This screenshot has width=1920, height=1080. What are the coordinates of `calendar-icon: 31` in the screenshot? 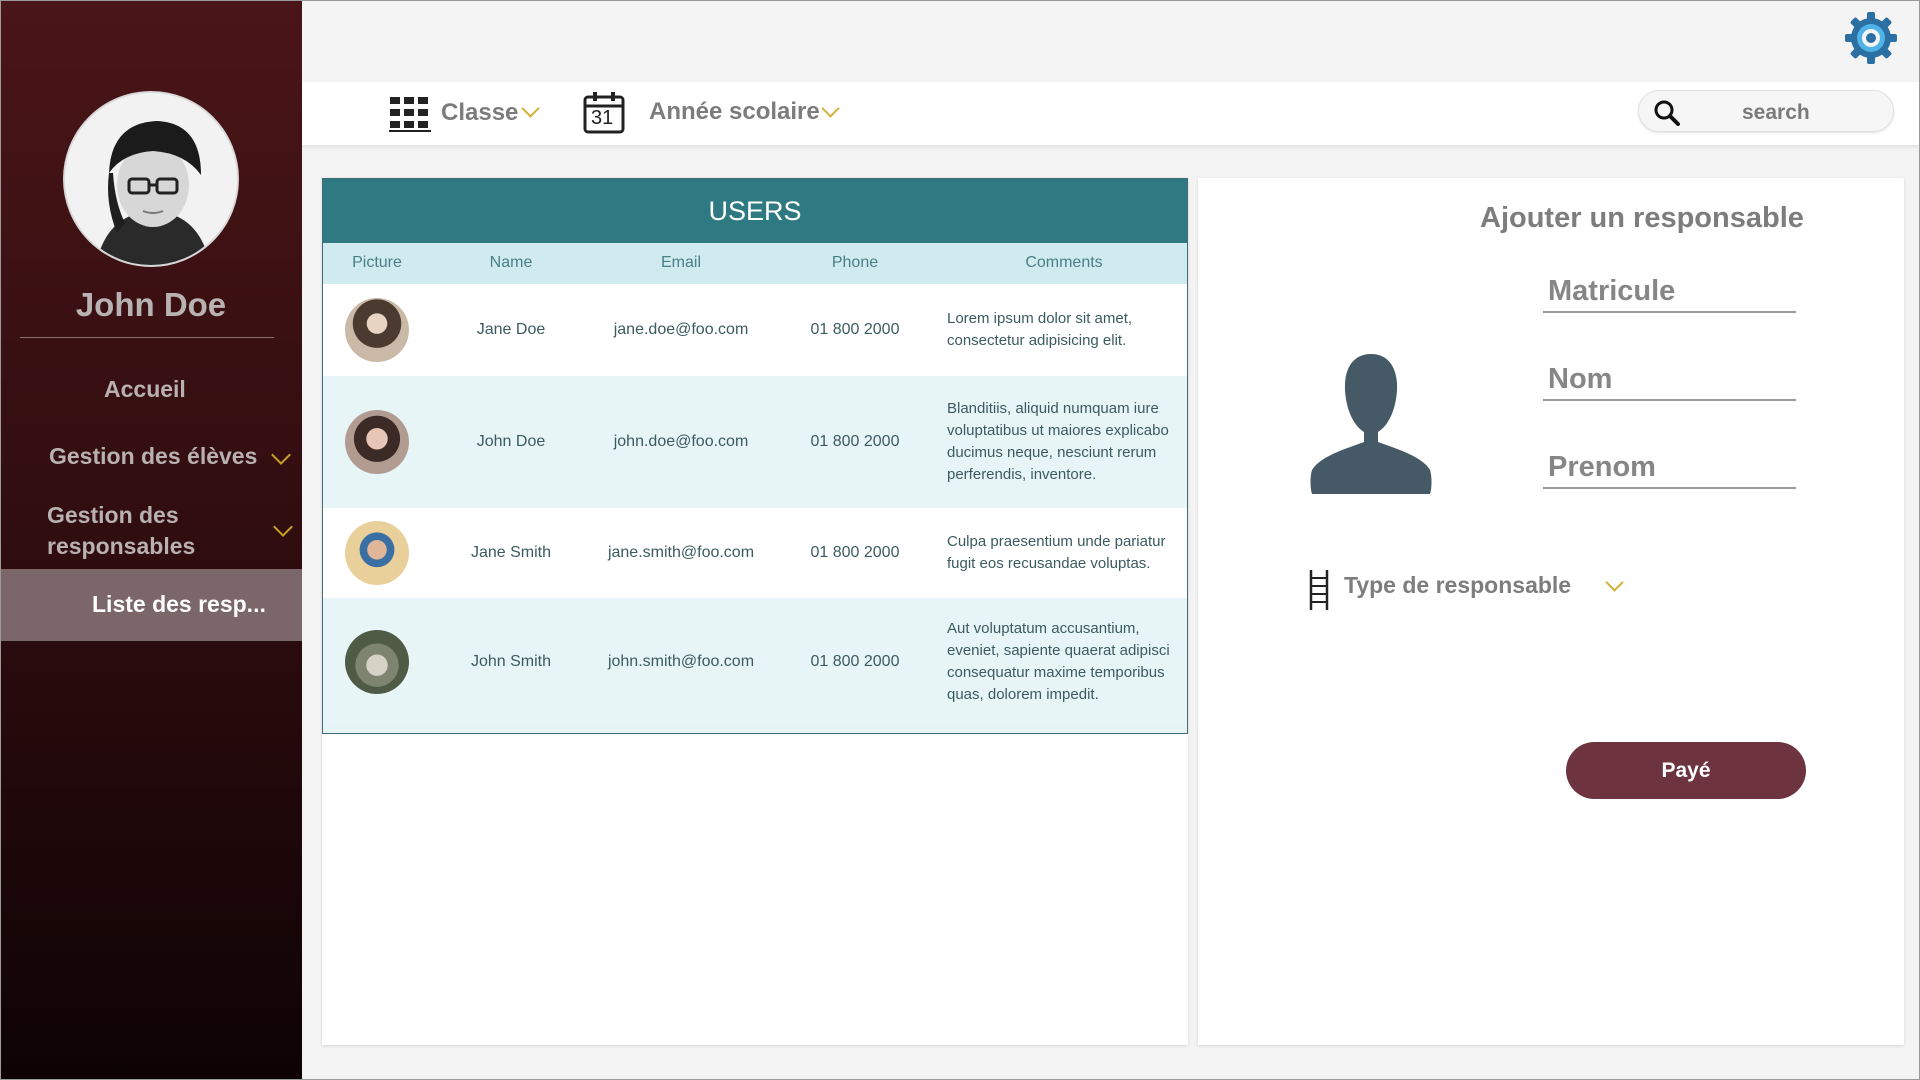 It's located at (604, 115).